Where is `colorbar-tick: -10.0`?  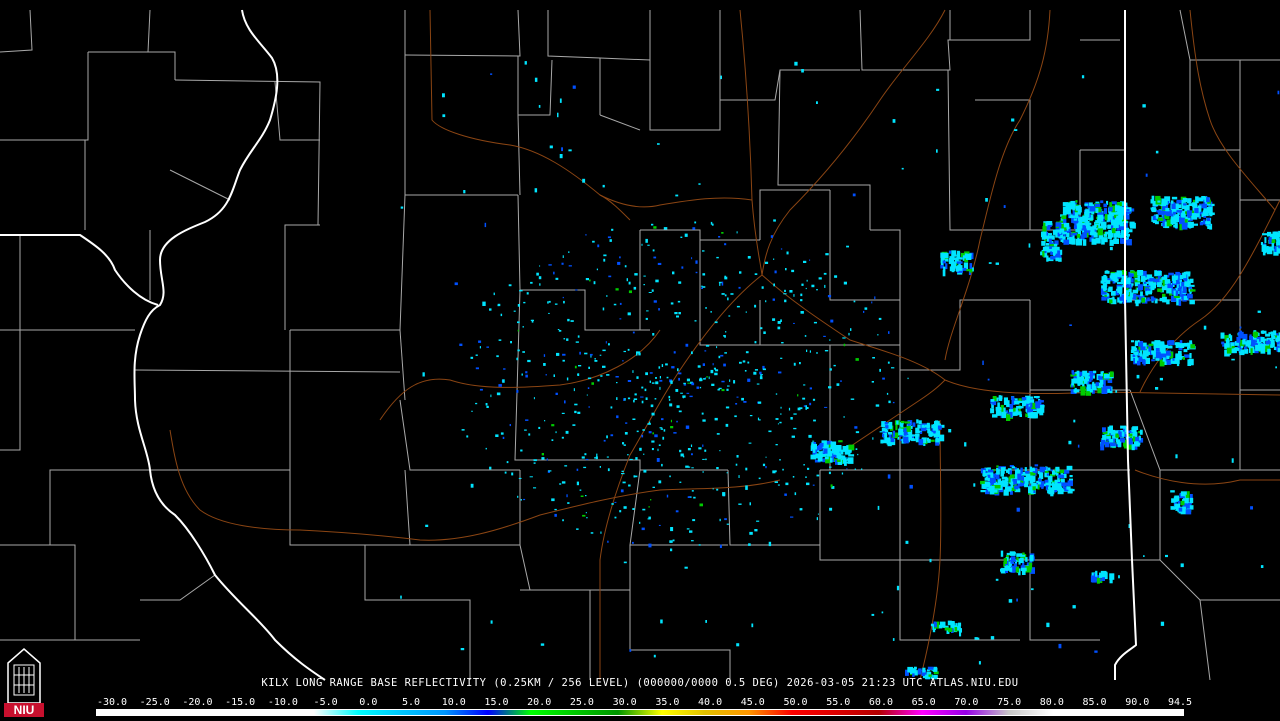
colorbar-tick: -10.0 is located at coordinates (283, 702).